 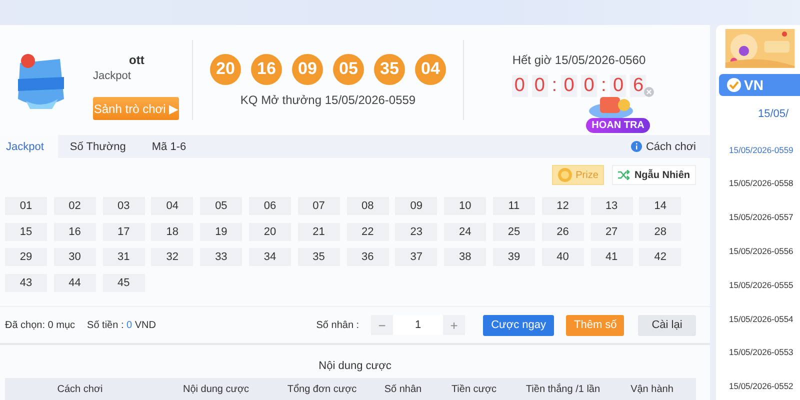 What do you see at coordinates (671, 146) in the screenshot?
I see `help-link: Cách chơi` at bounding box center [671, 146].